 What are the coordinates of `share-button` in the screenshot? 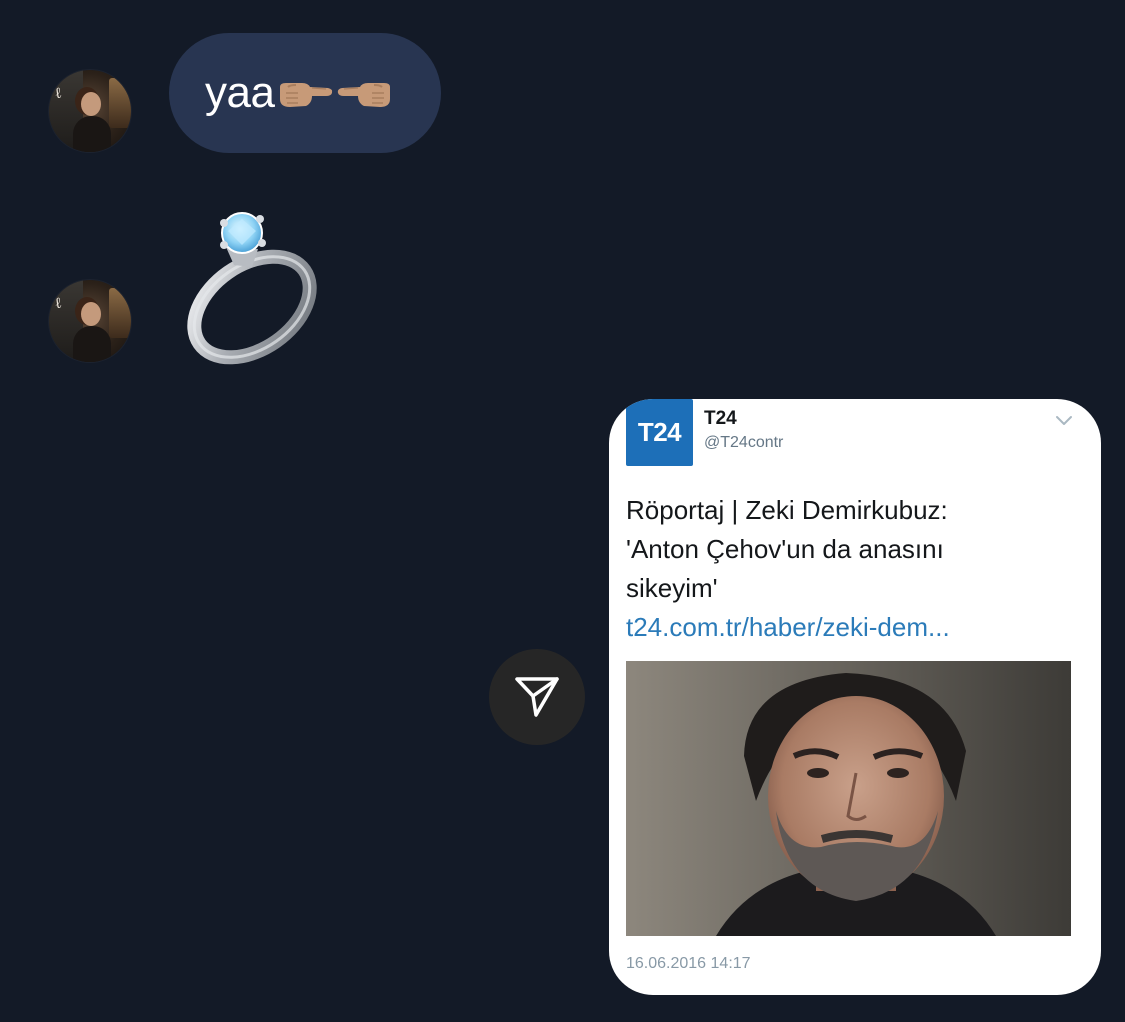 It's located at (537, 697).